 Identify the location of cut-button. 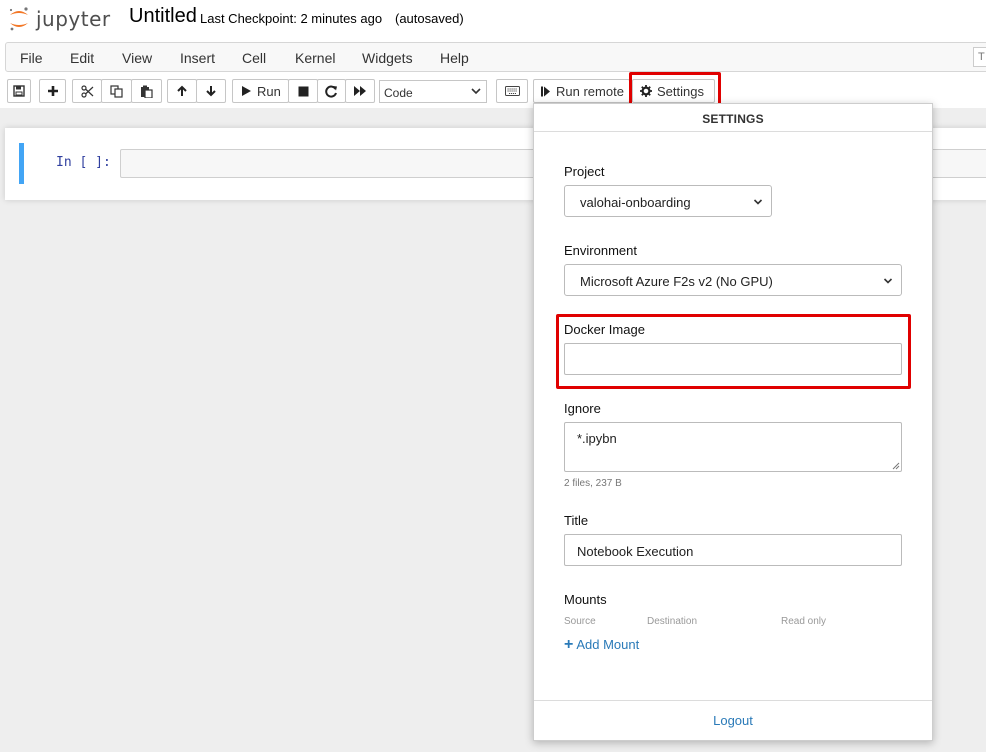
(87, 91).